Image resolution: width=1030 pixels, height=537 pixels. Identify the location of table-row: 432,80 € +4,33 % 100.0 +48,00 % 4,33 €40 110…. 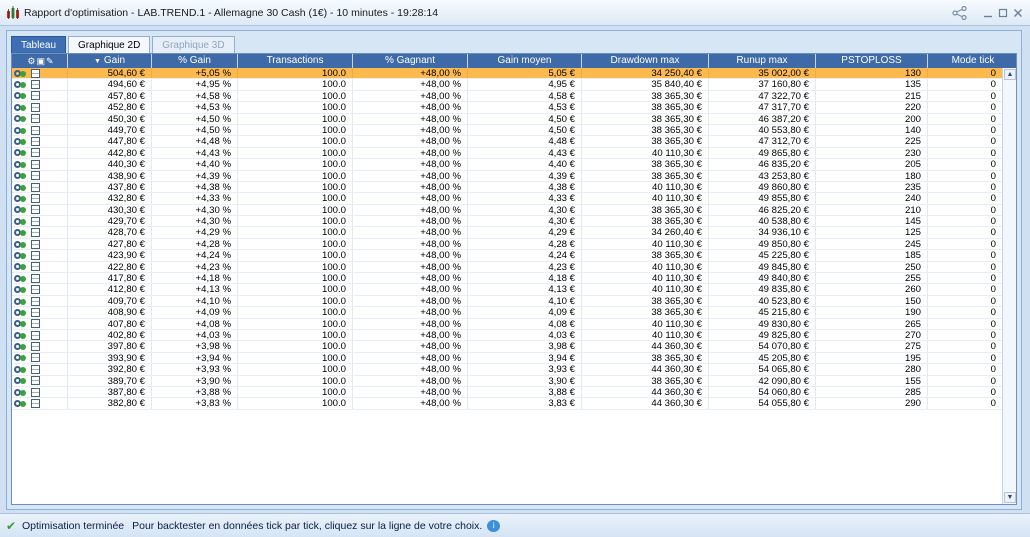
(507, 199).